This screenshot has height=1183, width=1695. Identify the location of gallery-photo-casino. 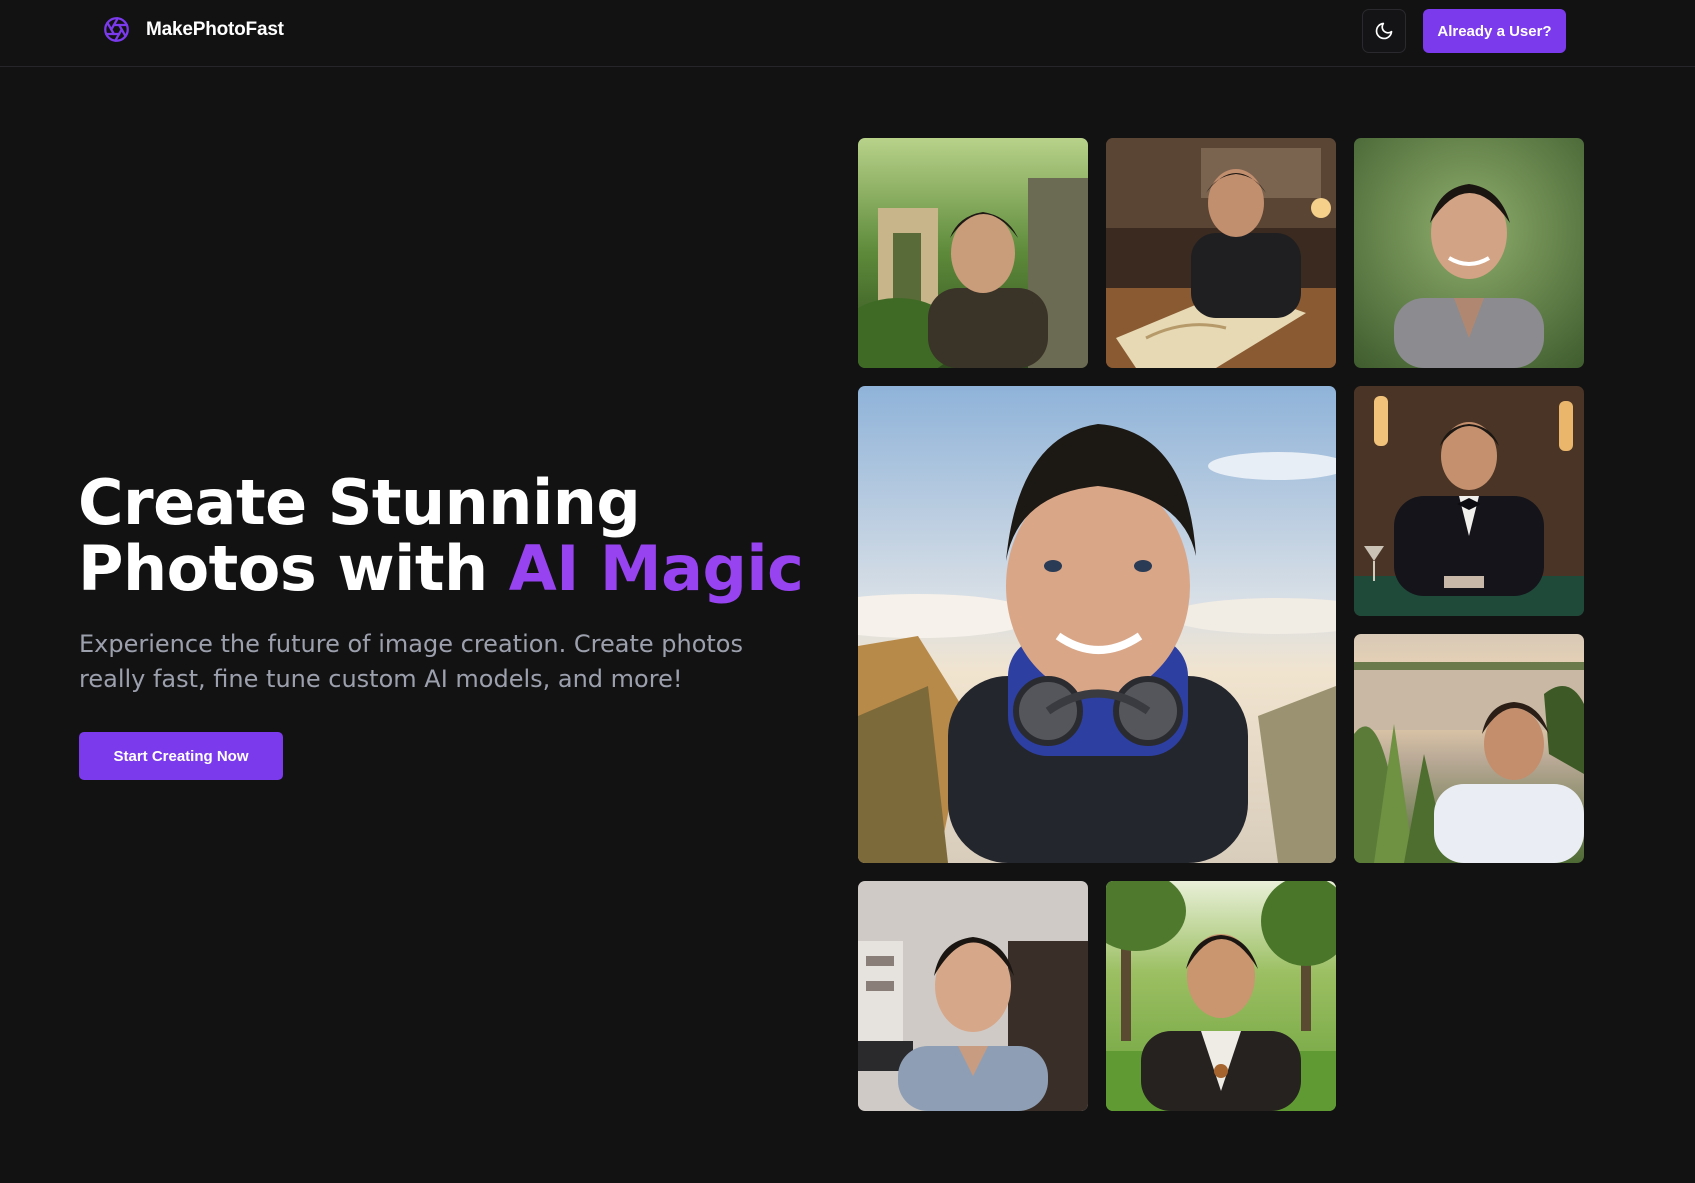
(1469, 501).